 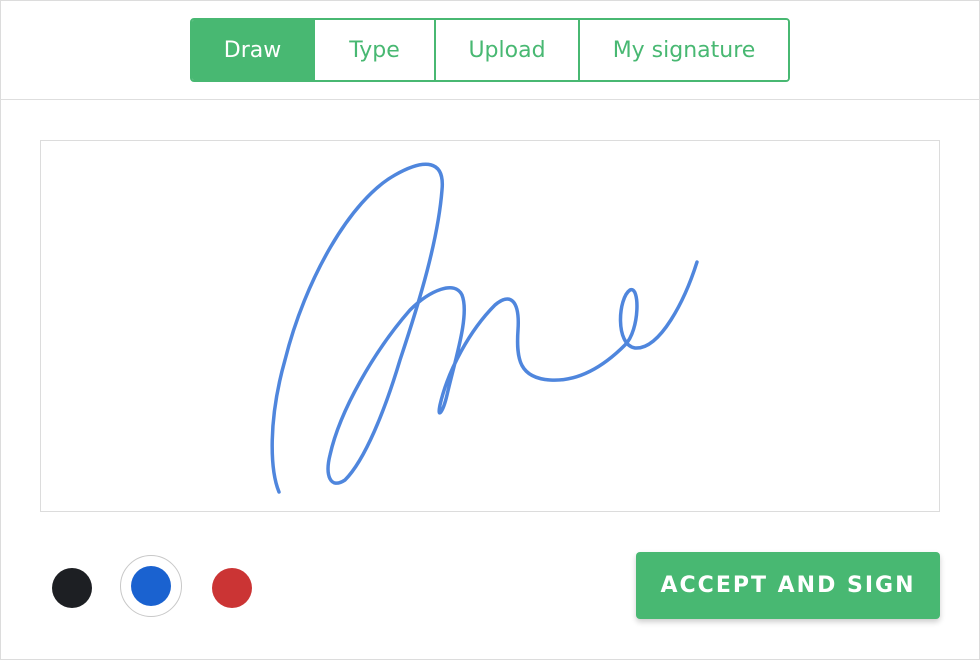 What do you see at coordinates (232, 588) in the screenshot?
I see `ink-color-red` at bounding box center [232, 588].